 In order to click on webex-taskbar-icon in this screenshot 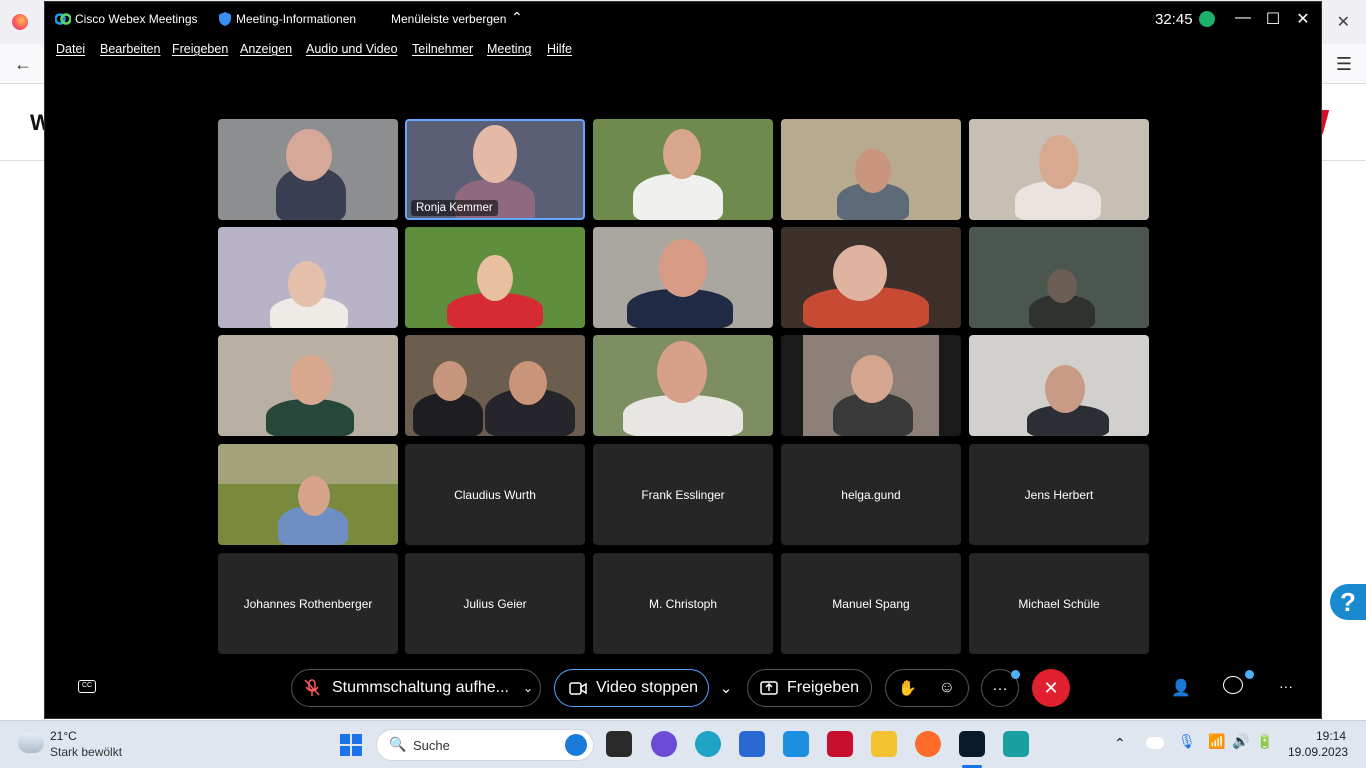, I will do `click(972, 744)`.